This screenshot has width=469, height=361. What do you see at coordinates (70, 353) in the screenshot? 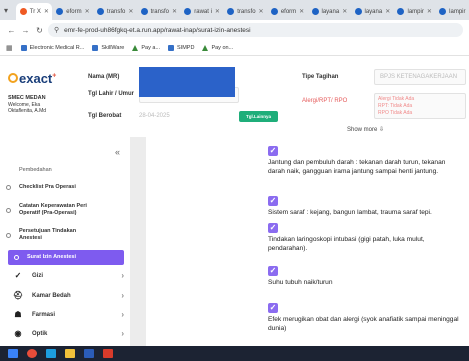
I see `file-explorer-icon` at bounding box center [70, 353].